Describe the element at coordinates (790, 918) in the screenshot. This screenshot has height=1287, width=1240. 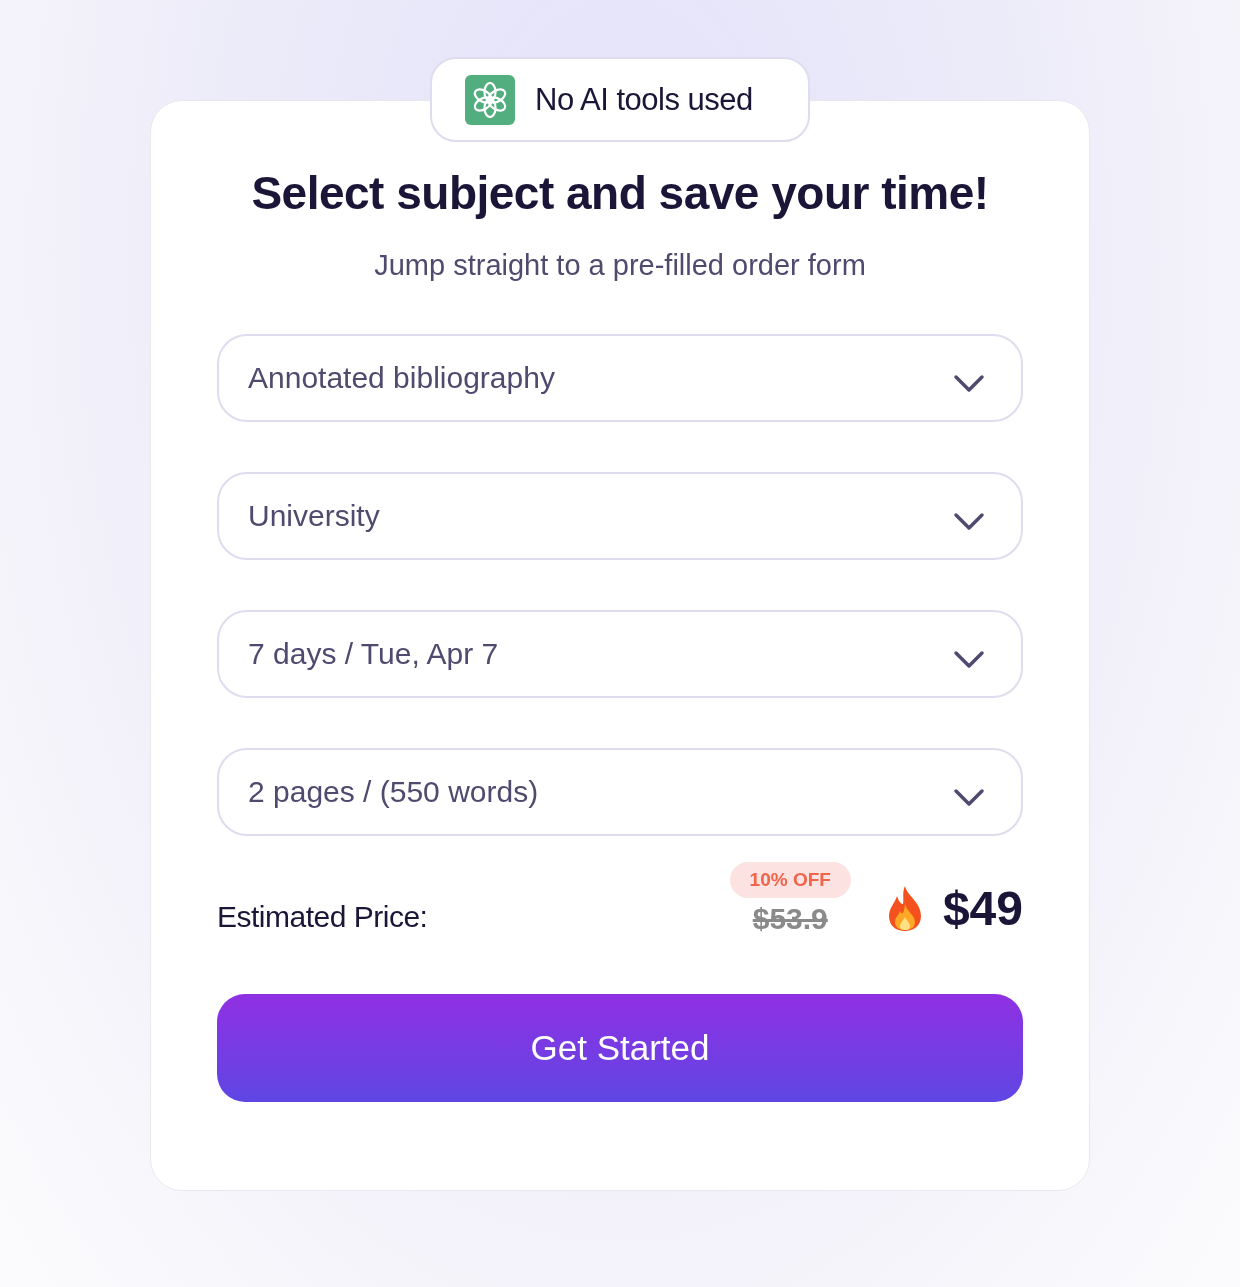
I see `old-price: $53.9` at that location.